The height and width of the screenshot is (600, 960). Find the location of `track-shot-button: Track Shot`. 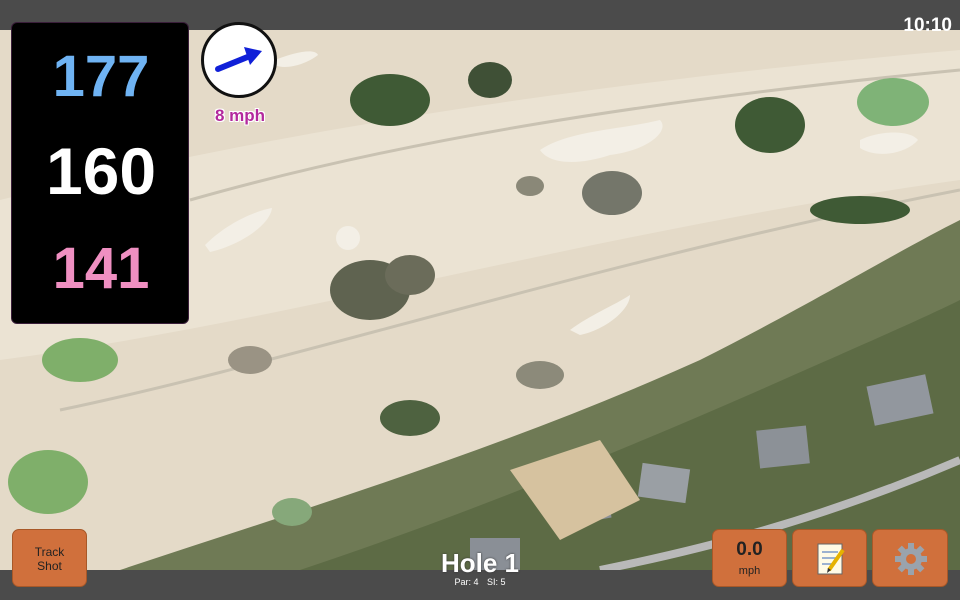

track-shot-button: Track Shot is located at coordinates (49, 558).